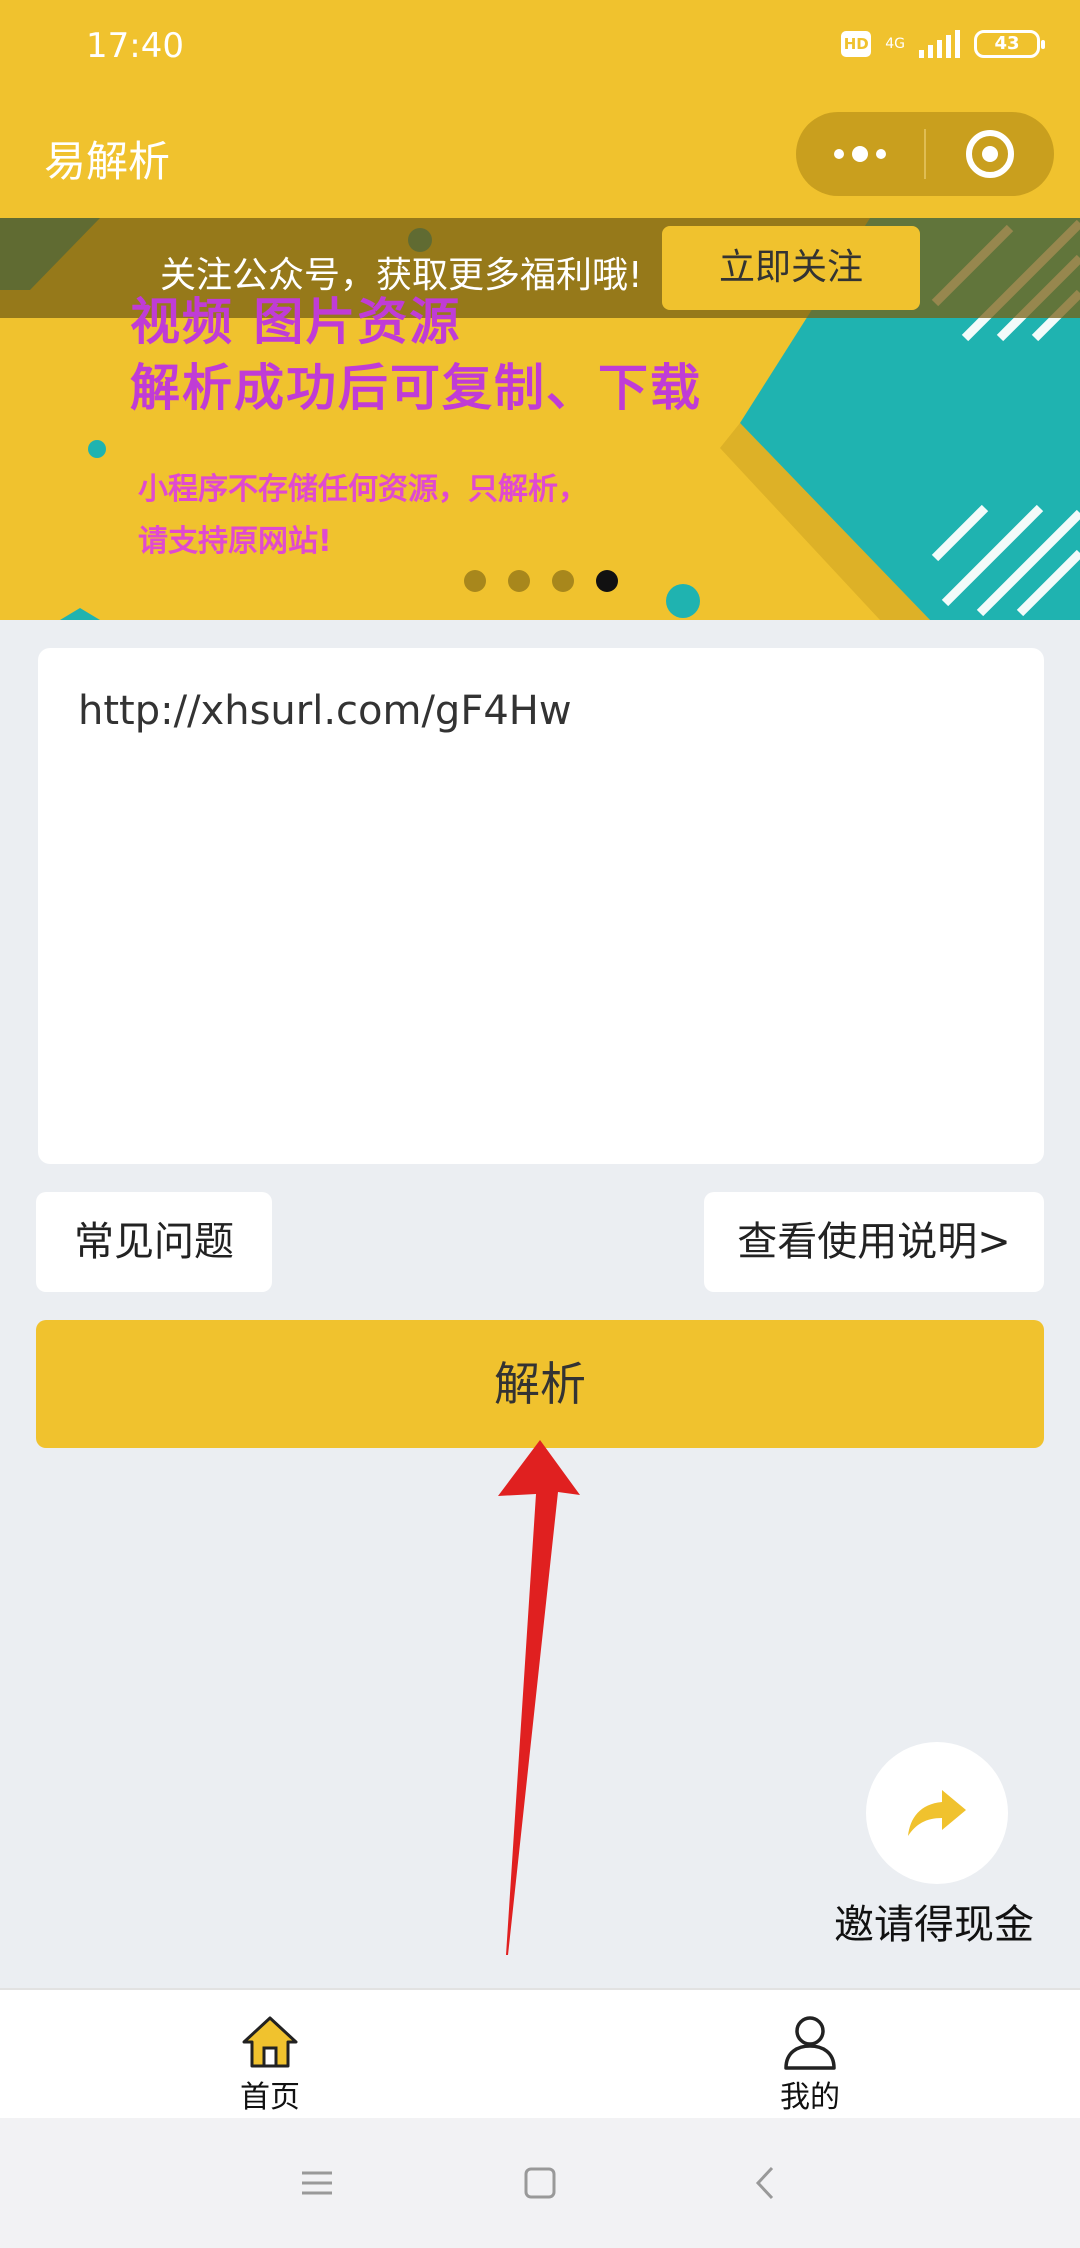  I want to click on network-type: 4G, so click(895, 44).